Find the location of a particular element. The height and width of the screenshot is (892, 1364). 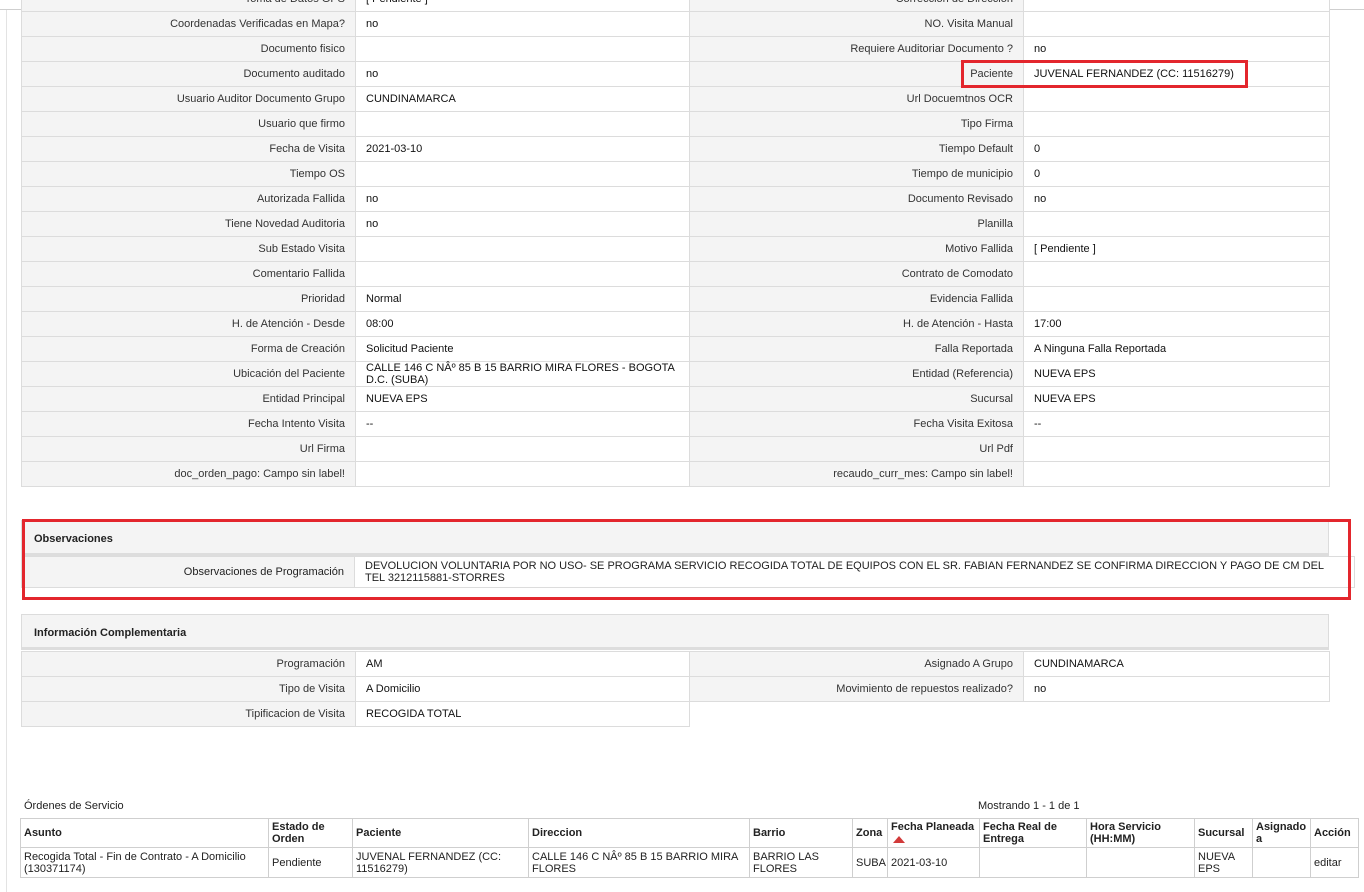

field-label-coordenadas-verificadas-en-mapa: Coordenadas Verificadas en Mapa? is located at coordinates (188, 24).